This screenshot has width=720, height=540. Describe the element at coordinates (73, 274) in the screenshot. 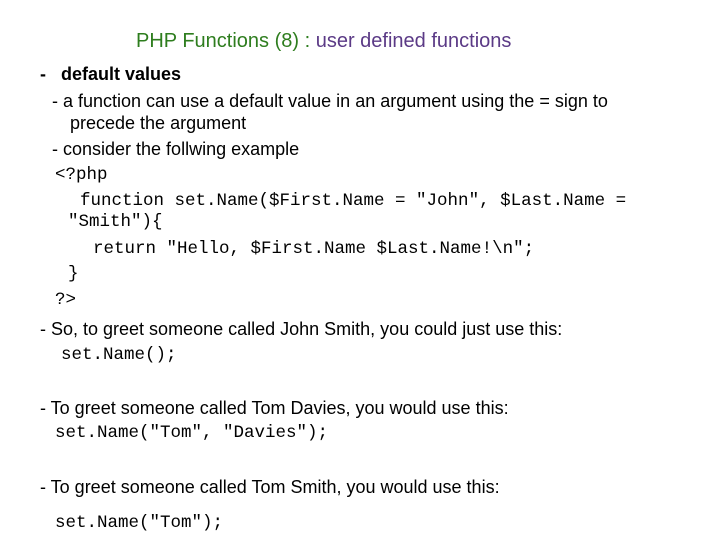

I see `code-line: }` at that location.